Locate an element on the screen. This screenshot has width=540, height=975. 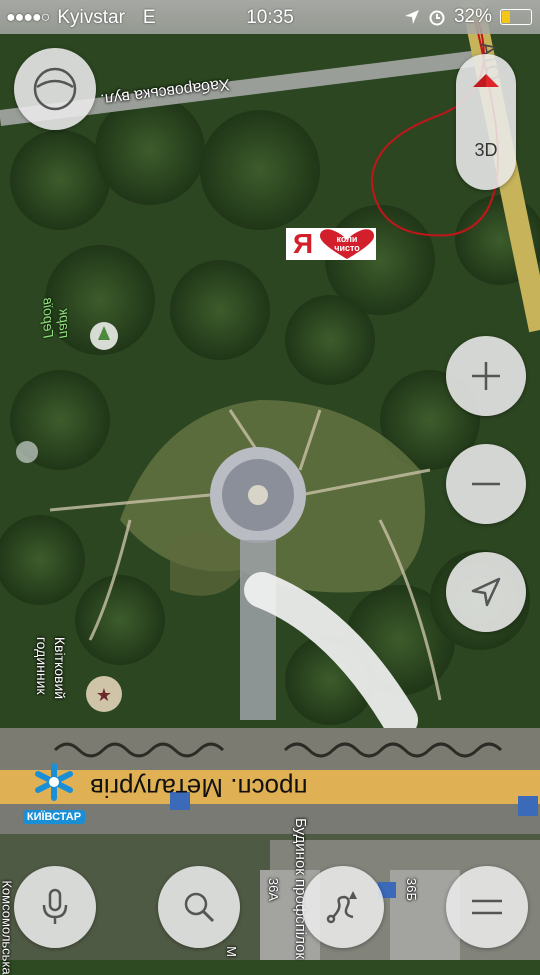
kyivstar-logo: КИЇВСТАР is located at coordinates (54, 793).